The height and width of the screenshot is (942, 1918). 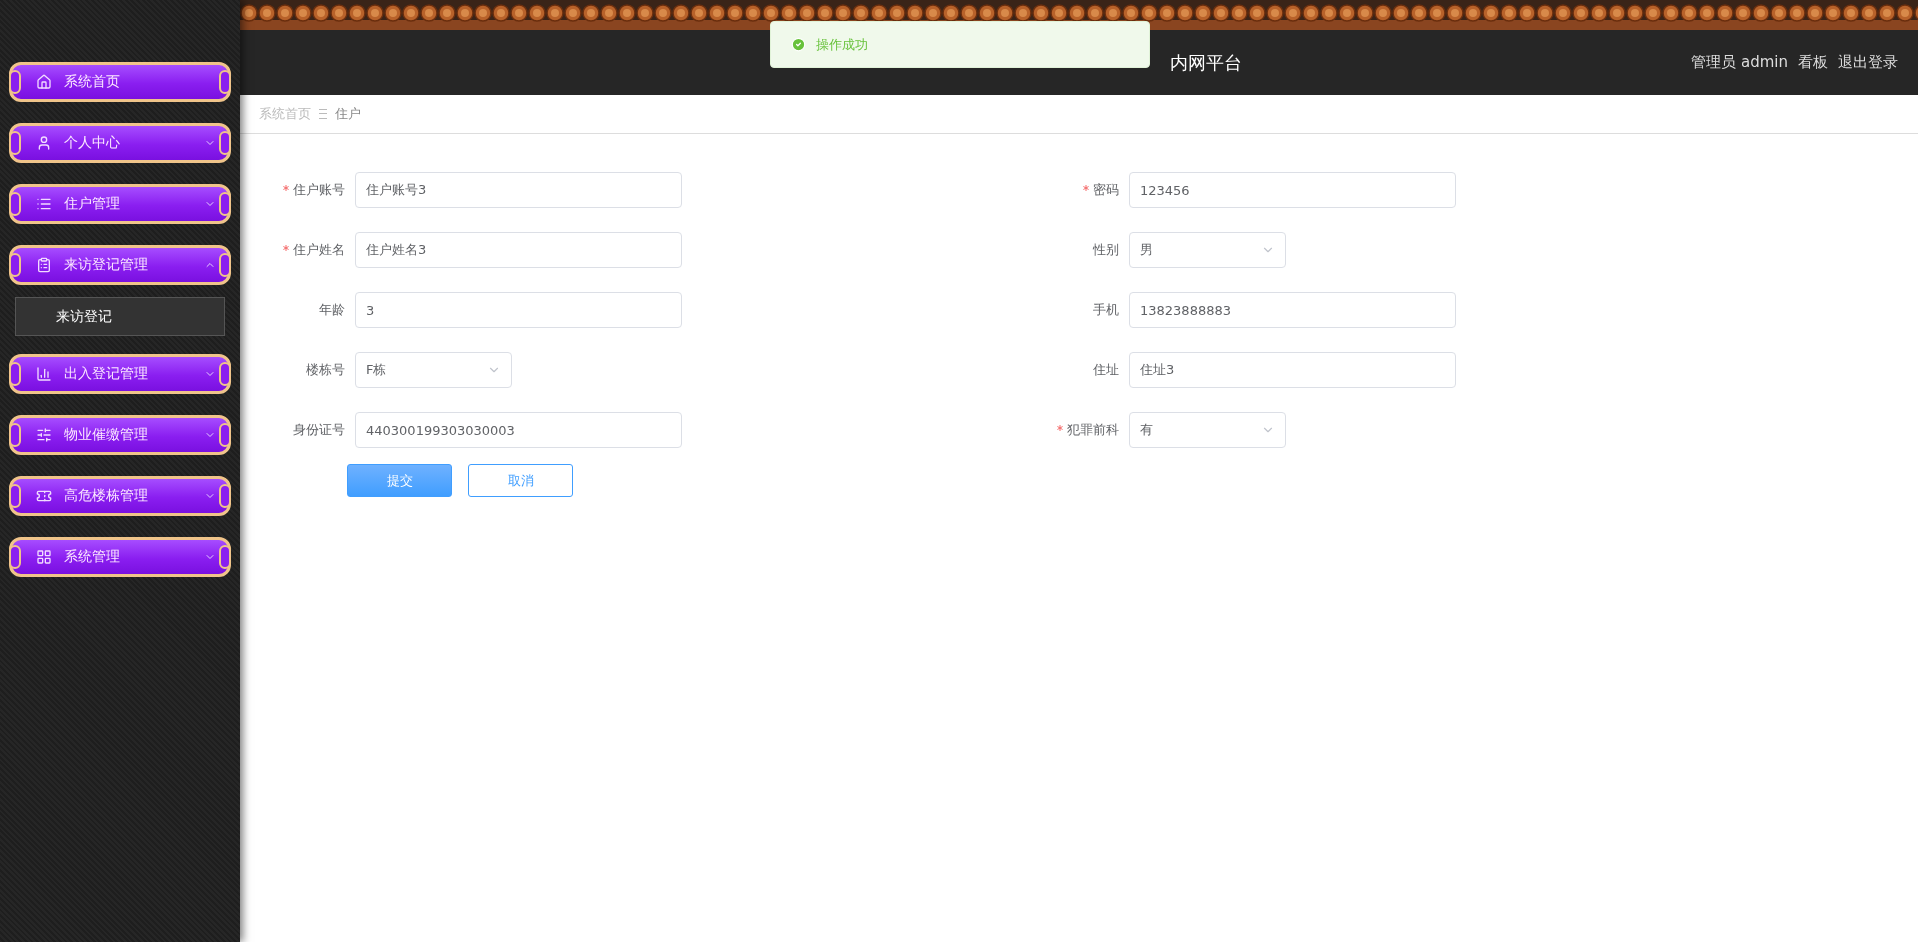 What do you see at coordinates (1207, 250) in the screenshot?
I see `select-field: 男` at bounding box center [1207, 250].